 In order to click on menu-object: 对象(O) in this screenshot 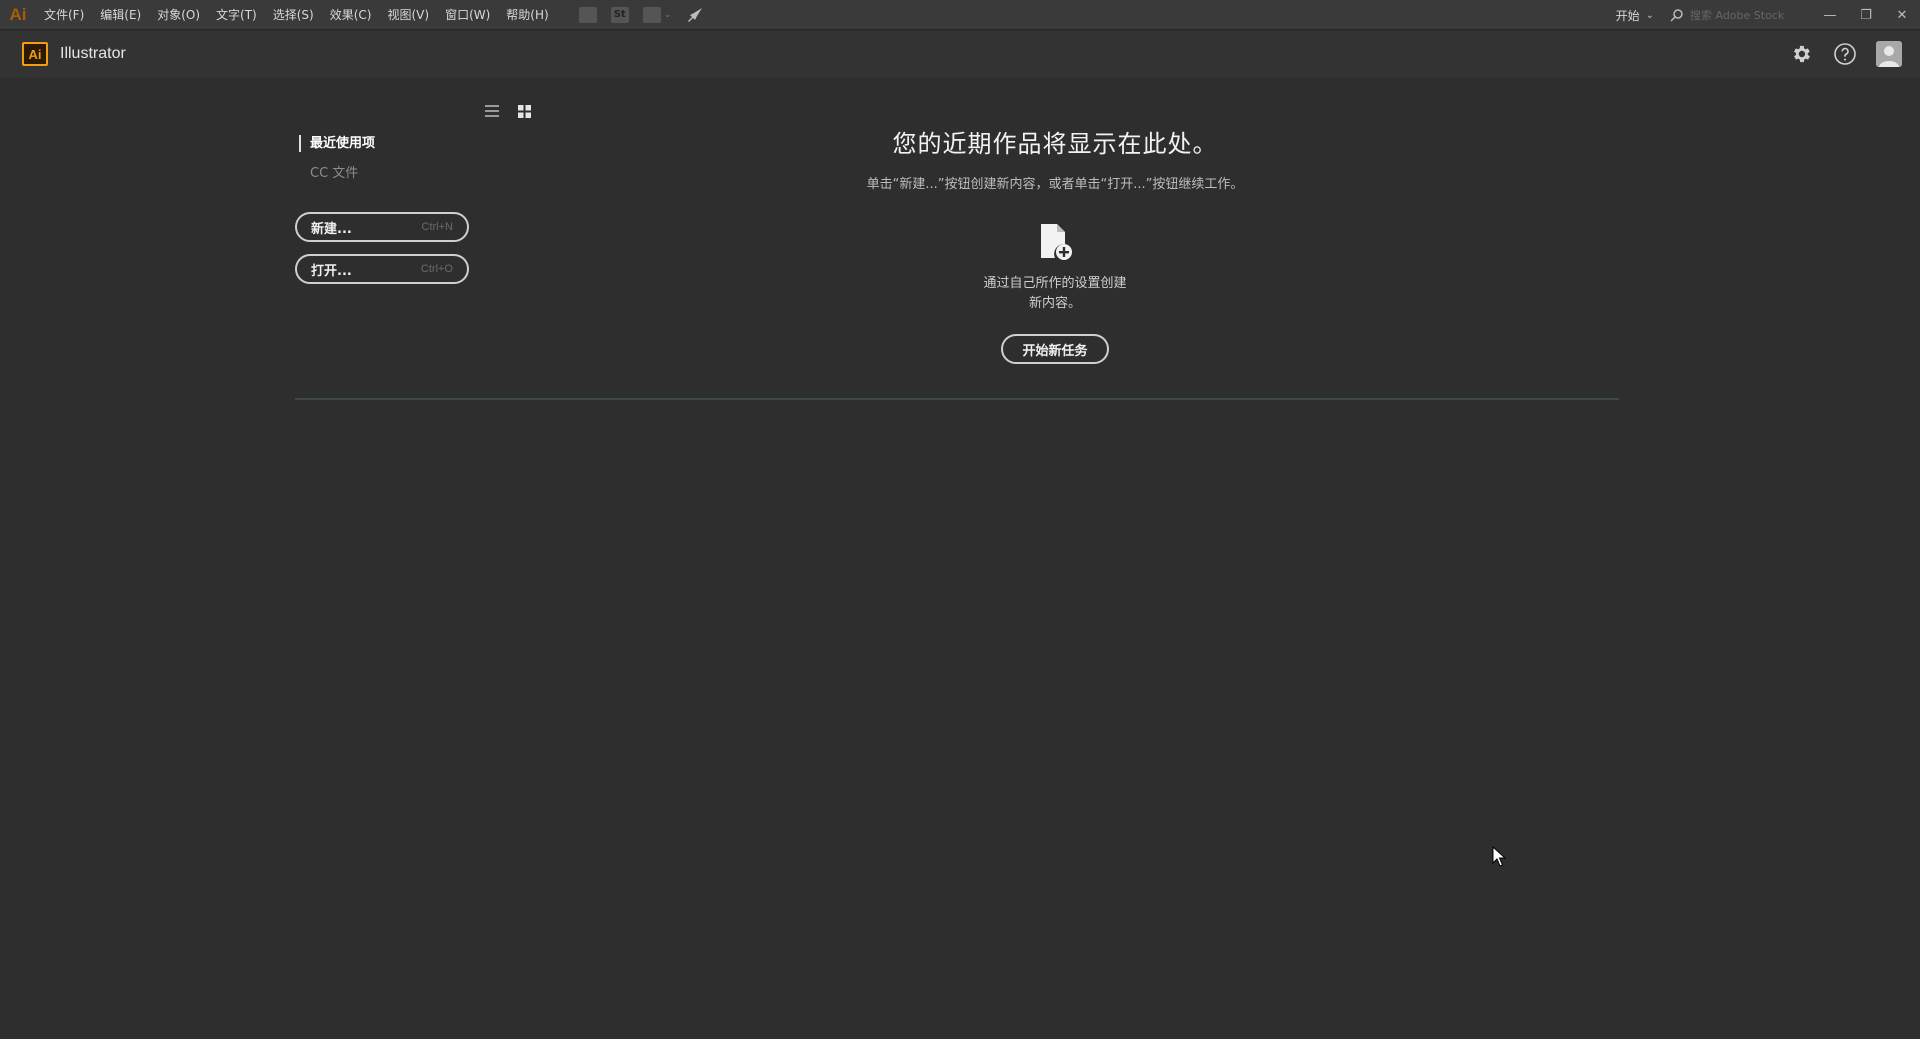, I will do `click(178, 15)`.